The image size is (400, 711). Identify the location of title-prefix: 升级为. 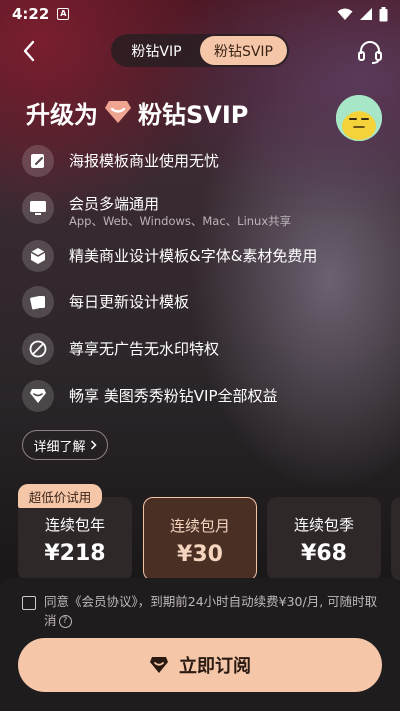
(62, 114).